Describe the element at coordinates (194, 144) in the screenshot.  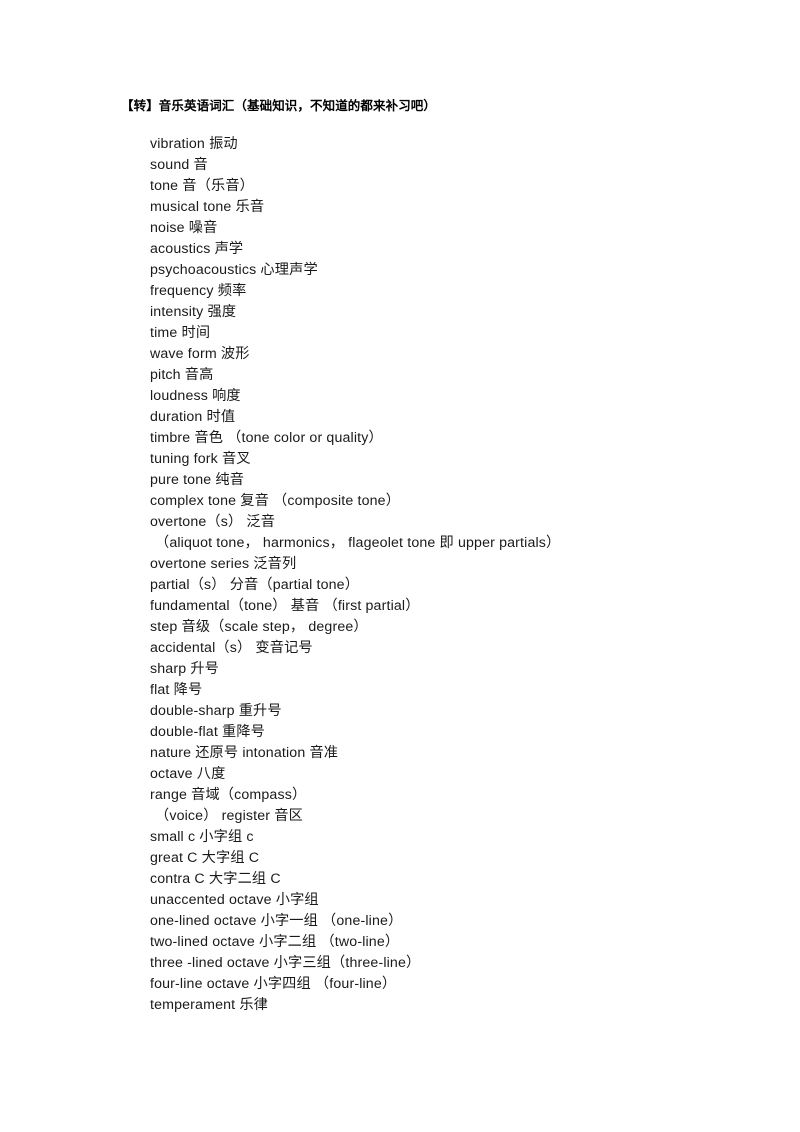
I see `vocabulary-entry: vibration 振动` at that location.